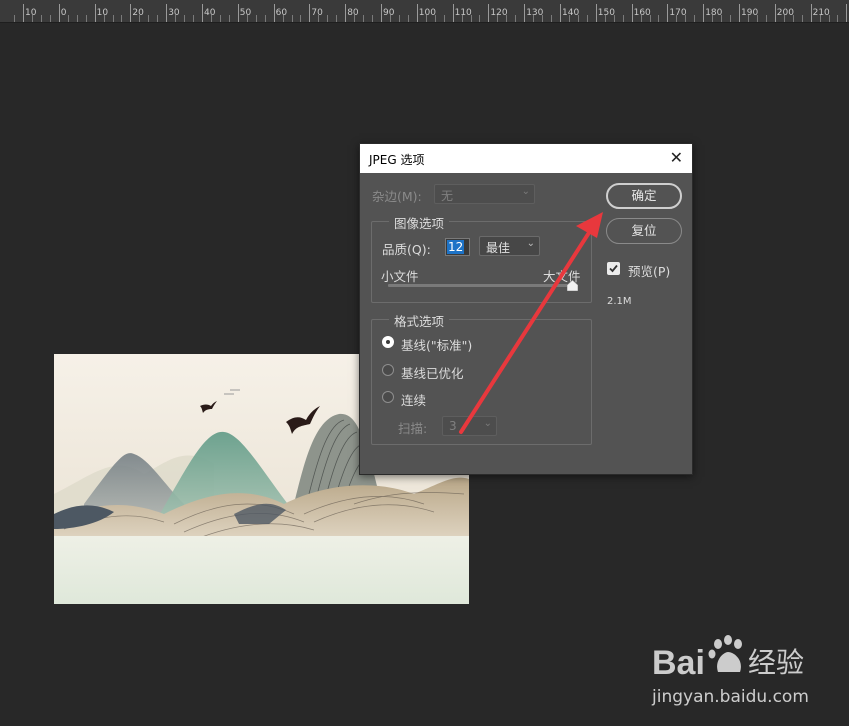  What do you see at coordinates (678, 663) in the screenshot?
I see `watermark-brand: Bai` at bounding box center [678, 663].